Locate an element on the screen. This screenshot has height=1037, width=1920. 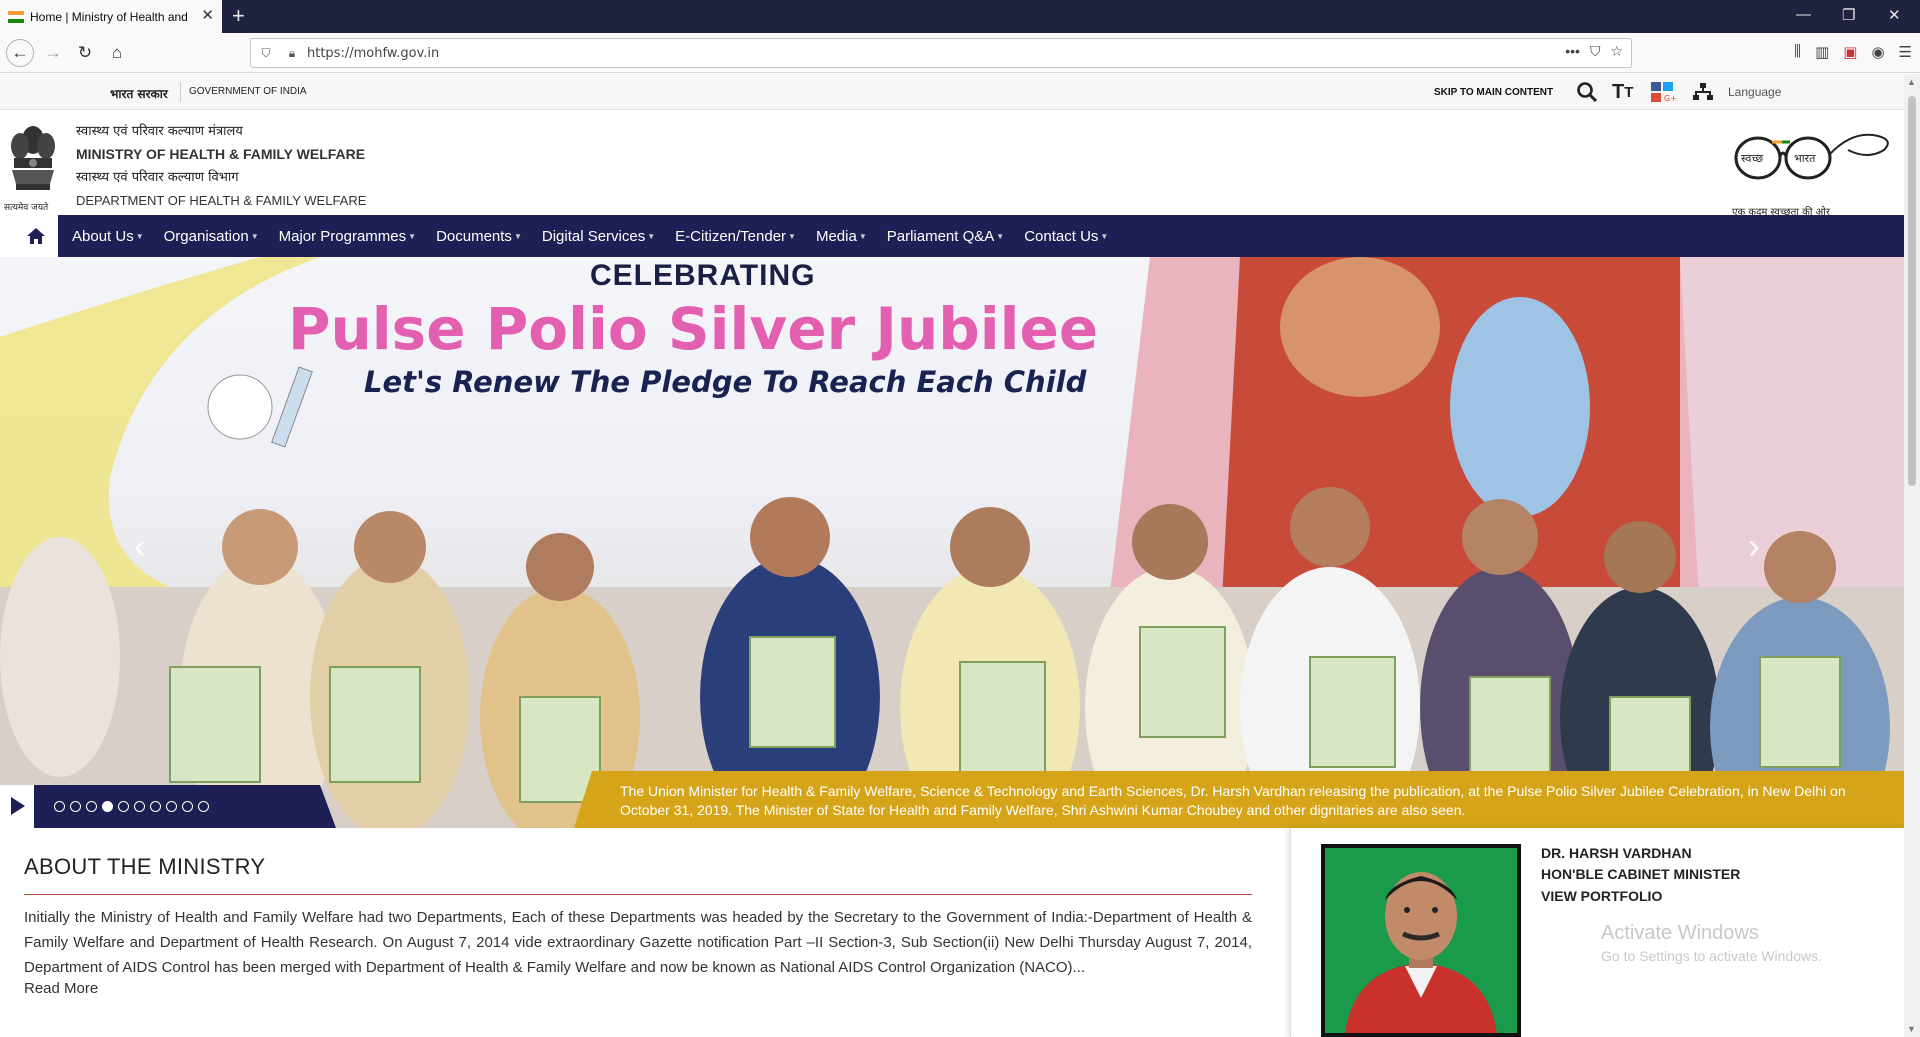
tab-title: Home | Ministry of Health and is located at coordinates (109, 16).